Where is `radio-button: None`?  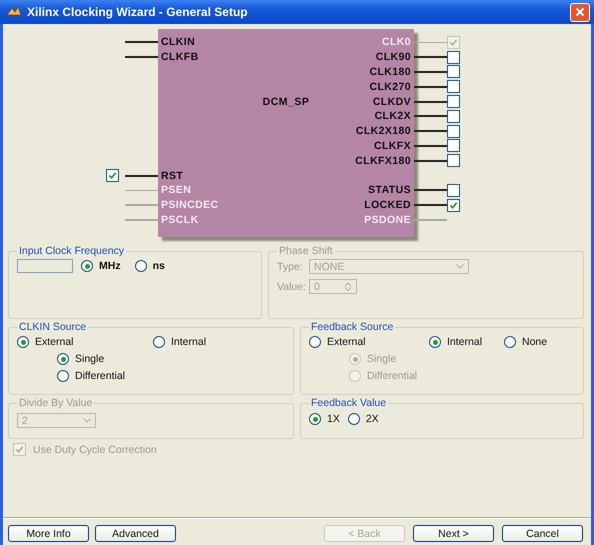 radio-button: None is located at coordinates (526, 342).